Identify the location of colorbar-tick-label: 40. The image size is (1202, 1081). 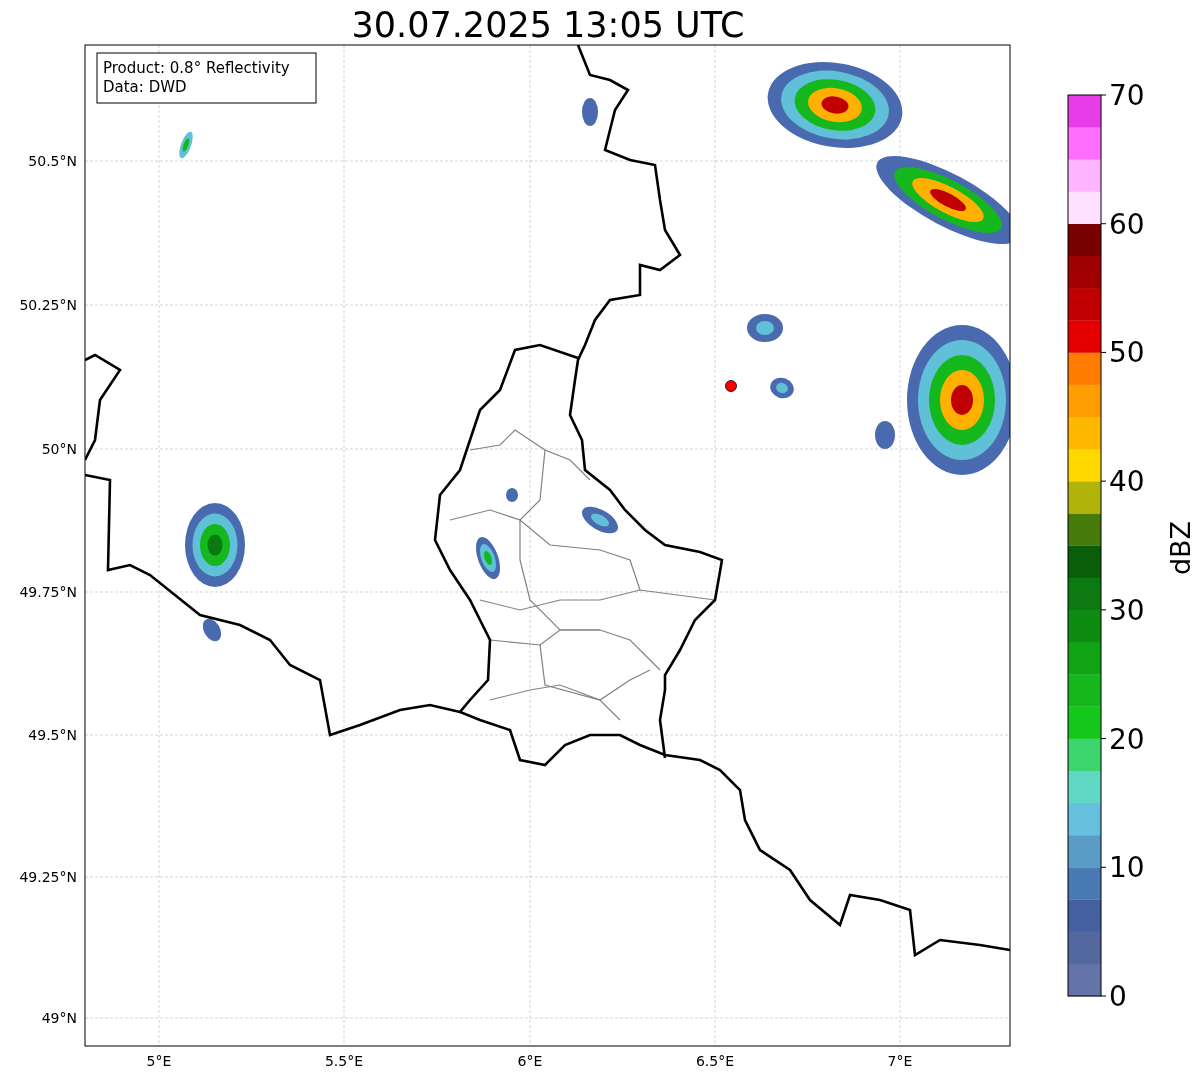
(1127, 482).